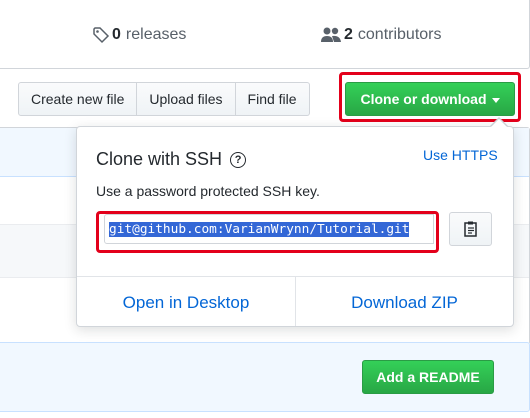 The image size is (530, 418). What do you see at coordinates (186, 303) in the screenshot?
I see `open-in-desktop-button: Open in Desktop` at bounding box center [186, 303].